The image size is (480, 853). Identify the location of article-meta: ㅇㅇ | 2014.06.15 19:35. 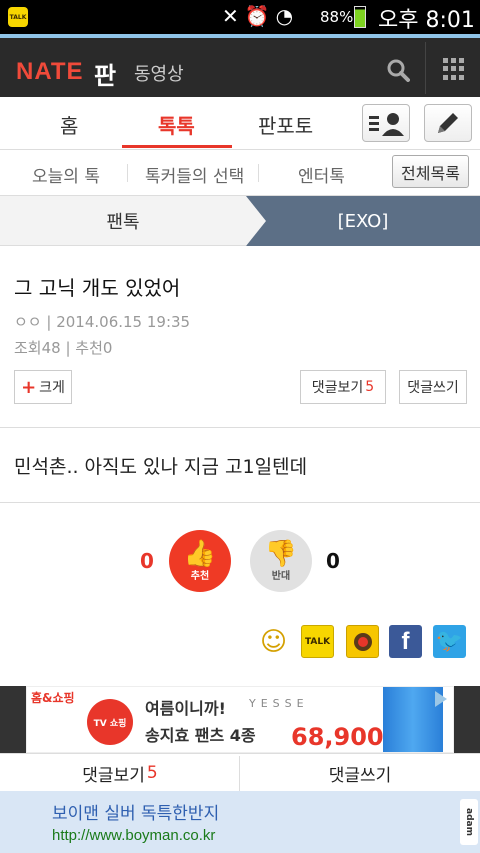
(102, 321).